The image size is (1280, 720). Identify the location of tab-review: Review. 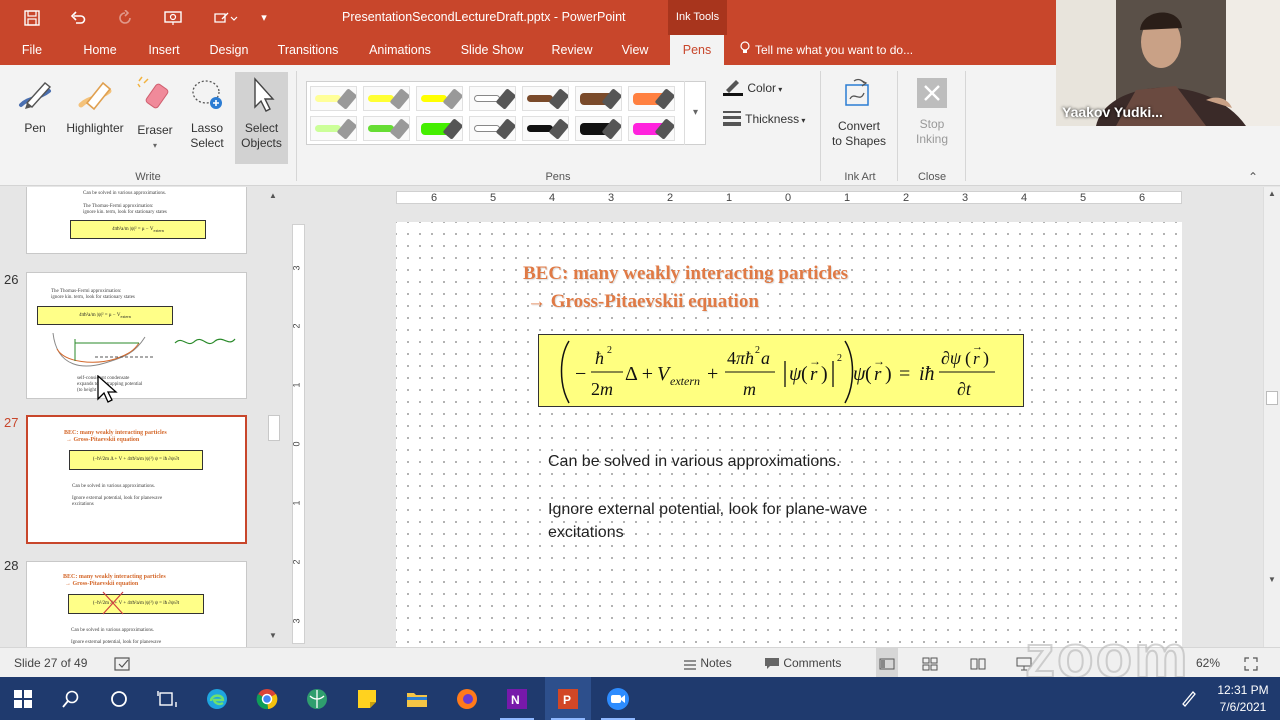
(572, 50).